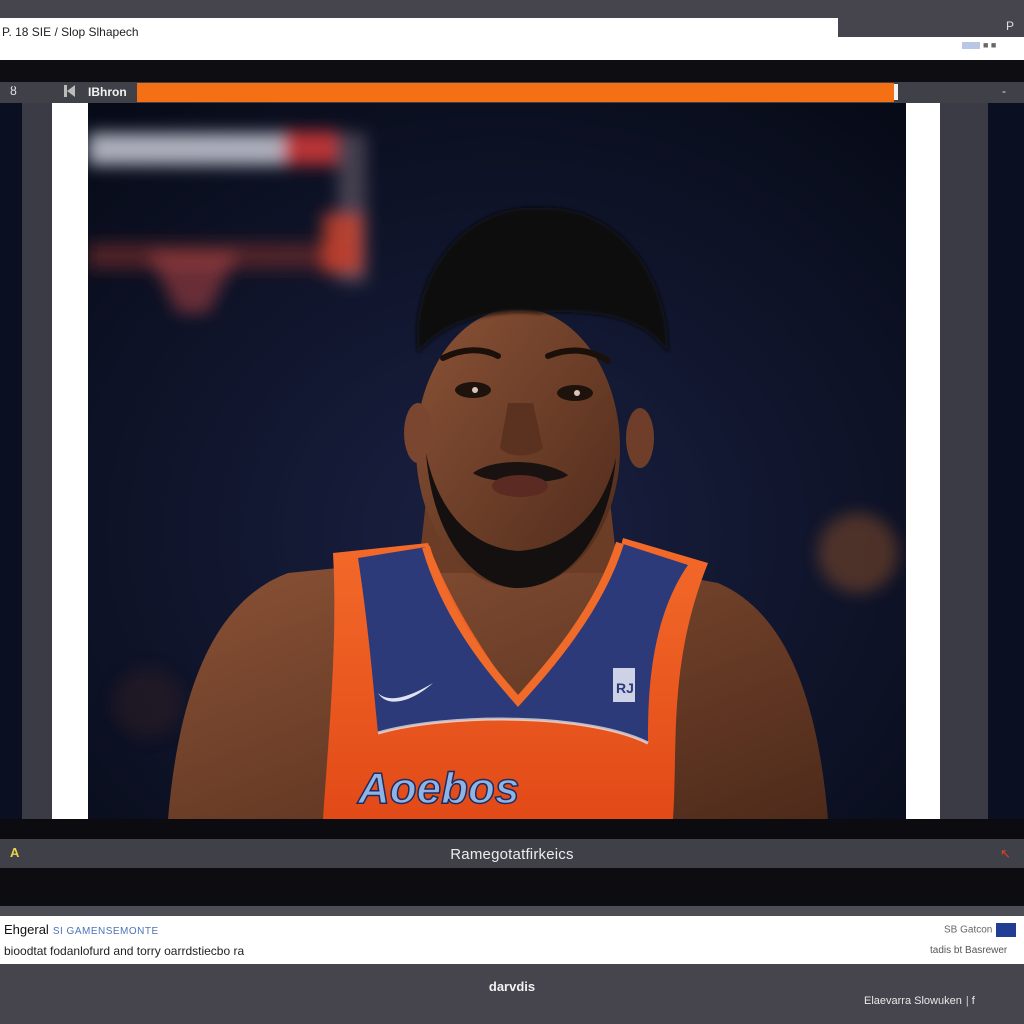 The height and width of the screenshot is (1024, 1024). Describe the element at coordinates (896, 92) in the screenshot. I see `progress-handle` at that location.